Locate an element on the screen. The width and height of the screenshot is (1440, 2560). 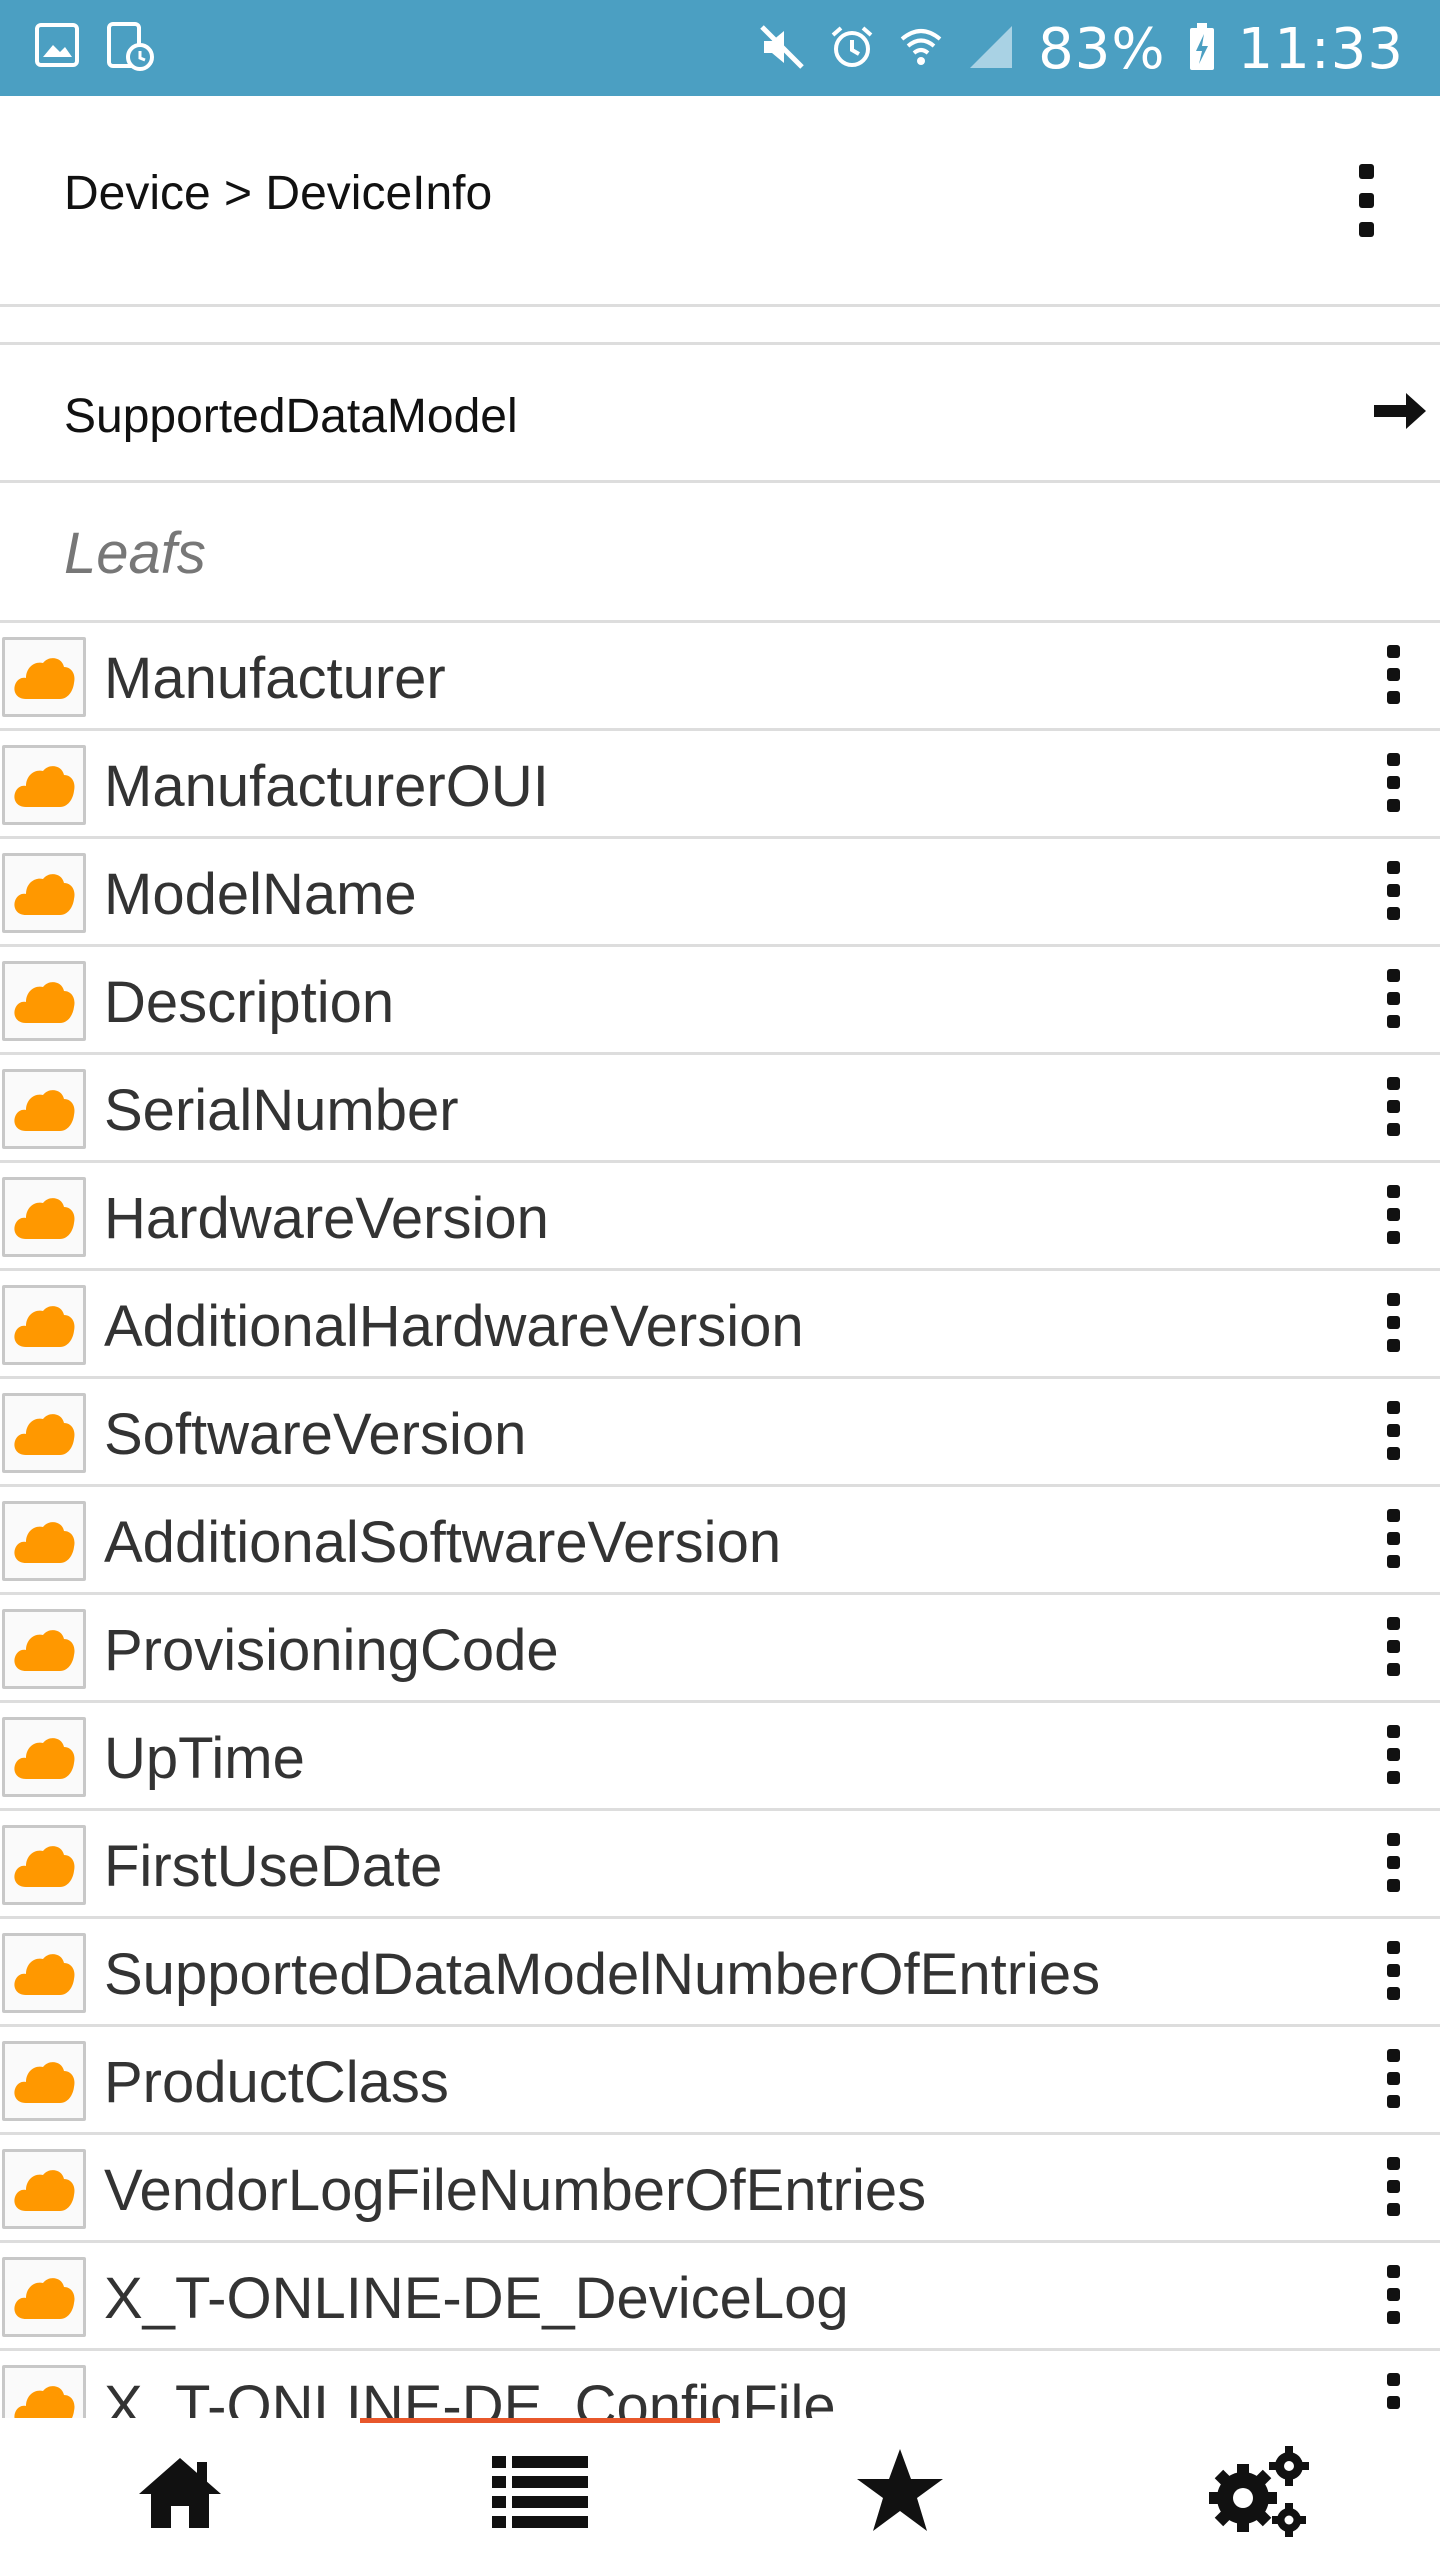
leaf-label: ProvisioningCode is located at coordinates (331, 1650).